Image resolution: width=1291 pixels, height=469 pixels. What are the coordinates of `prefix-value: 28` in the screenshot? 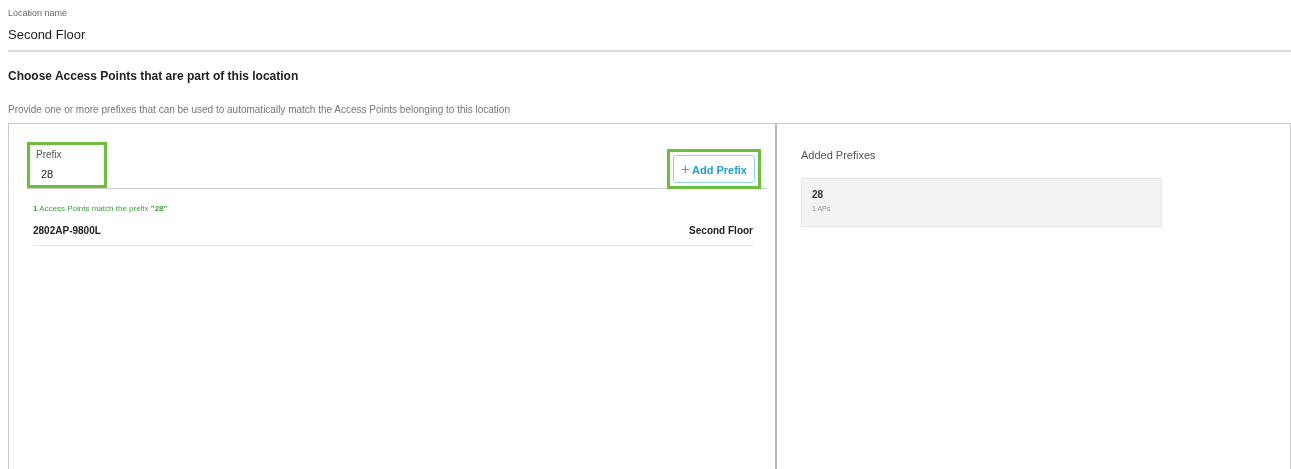 It's located at (818, 194).